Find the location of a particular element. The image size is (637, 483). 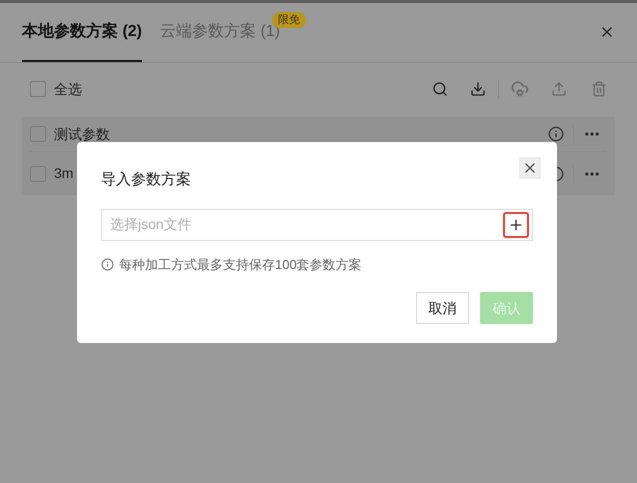

limit-note: 每种加工方式最多支持保存100套参数方案 is located at coordinates (240, 265).